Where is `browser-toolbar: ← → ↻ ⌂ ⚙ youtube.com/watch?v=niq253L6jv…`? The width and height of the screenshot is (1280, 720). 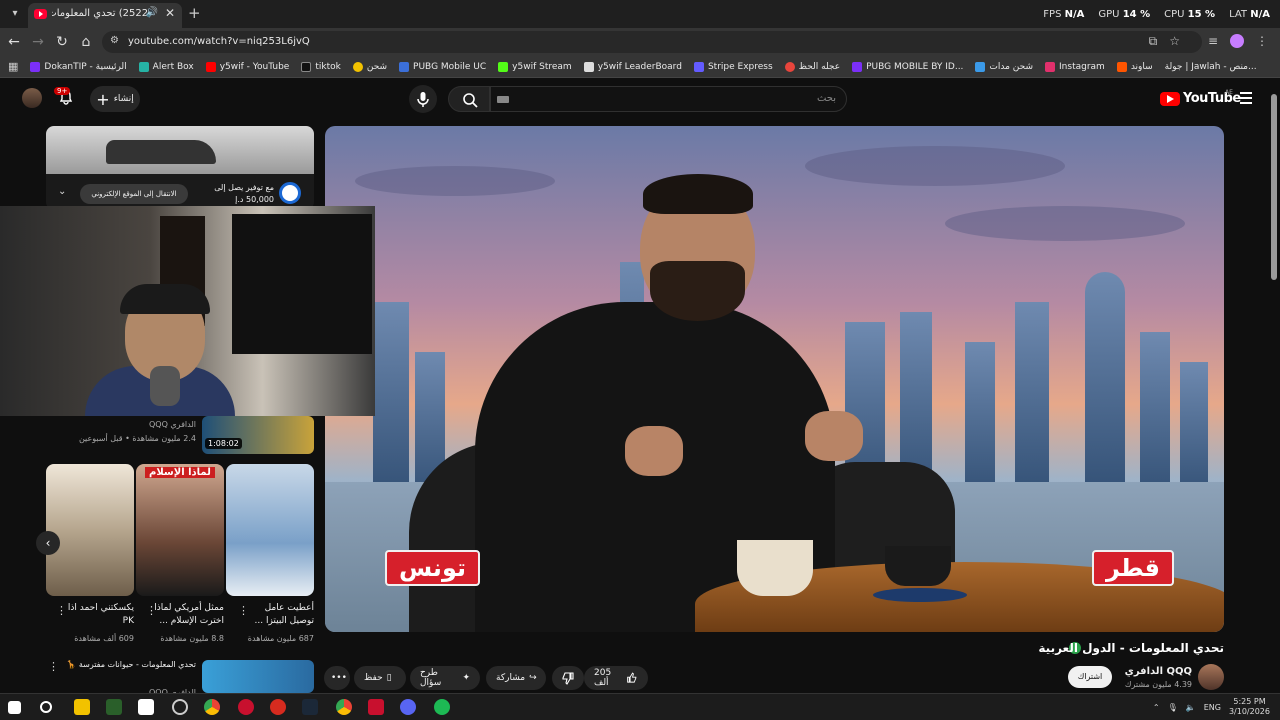
browser-toolbar: ← → ↻ ⌂ ⚙ youtube.com/watch?v=niq253L6jv… is located at coordinates (640, 42).